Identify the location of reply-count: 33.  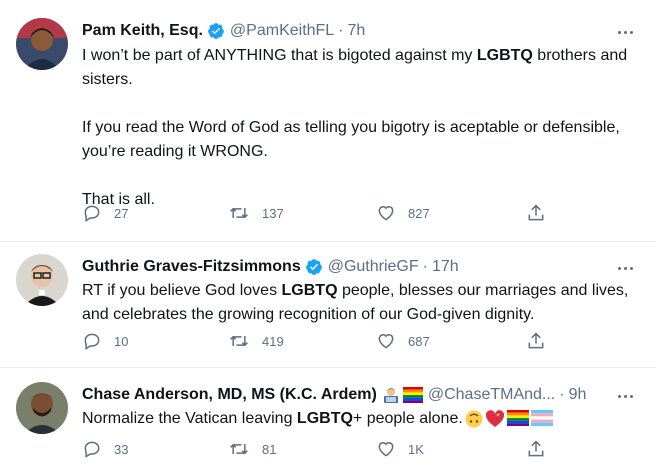
(121, 449).